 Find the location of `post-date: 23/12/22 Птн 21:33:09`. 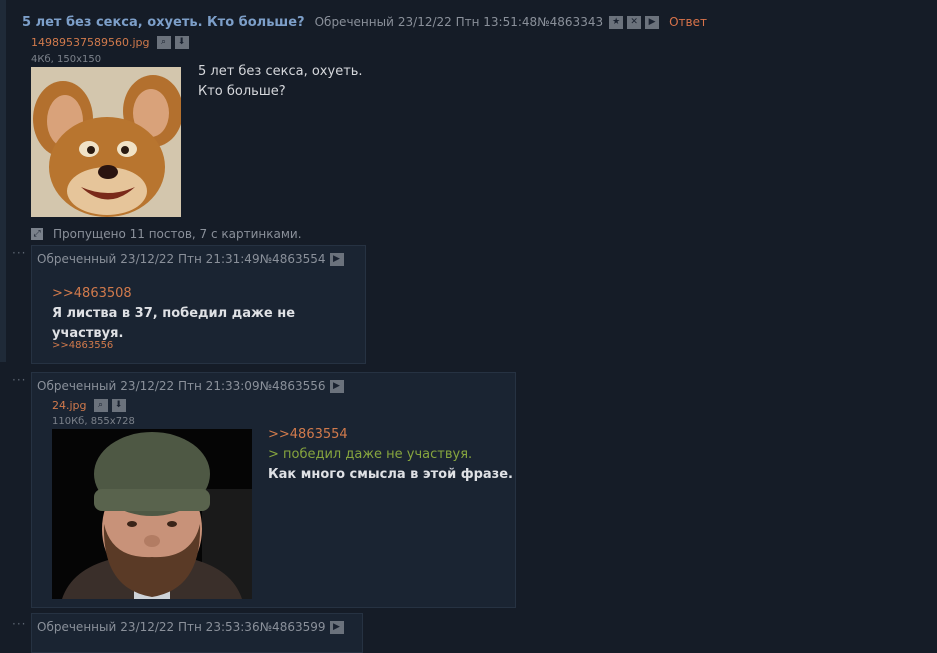

post-date: 23/12/22 Птн 21:33:09 is located at coordinates (190, 386).